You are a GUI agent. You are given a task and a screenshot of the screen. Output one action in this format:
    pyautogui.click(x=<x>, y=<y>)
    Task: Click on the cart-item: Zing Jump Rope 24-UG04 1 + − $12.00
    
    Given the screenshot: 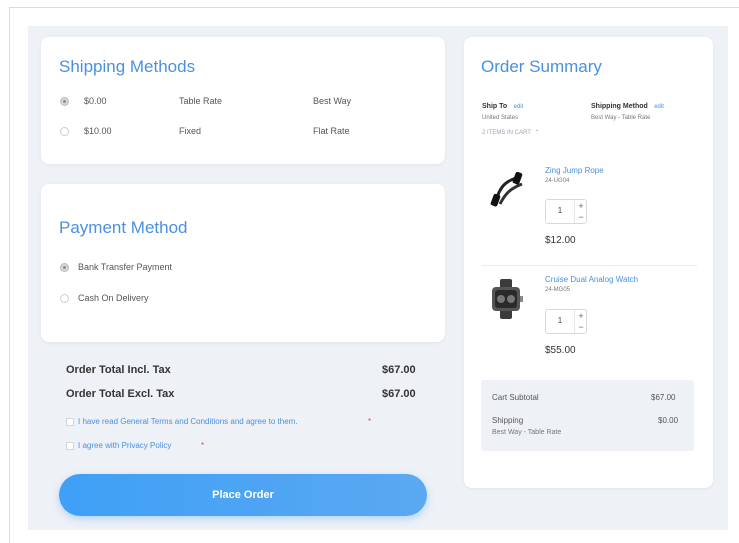 What is the action you would take?
    pyautogui.click(x=588, y=206)
    